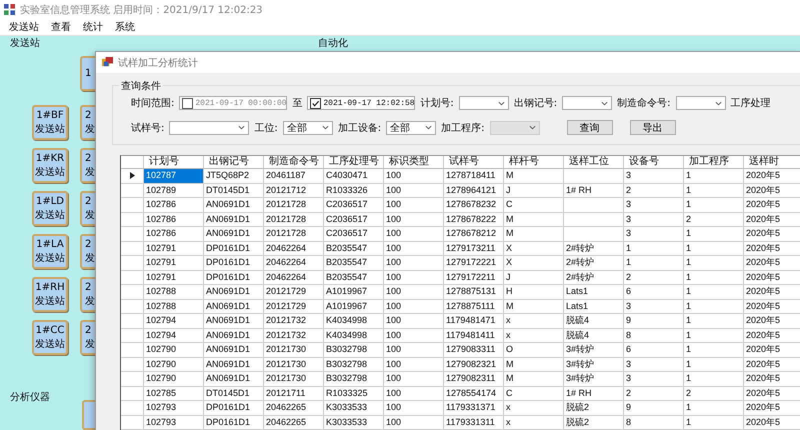  I want to click on station-button: 1#LA 发送站, so click(50, 251).